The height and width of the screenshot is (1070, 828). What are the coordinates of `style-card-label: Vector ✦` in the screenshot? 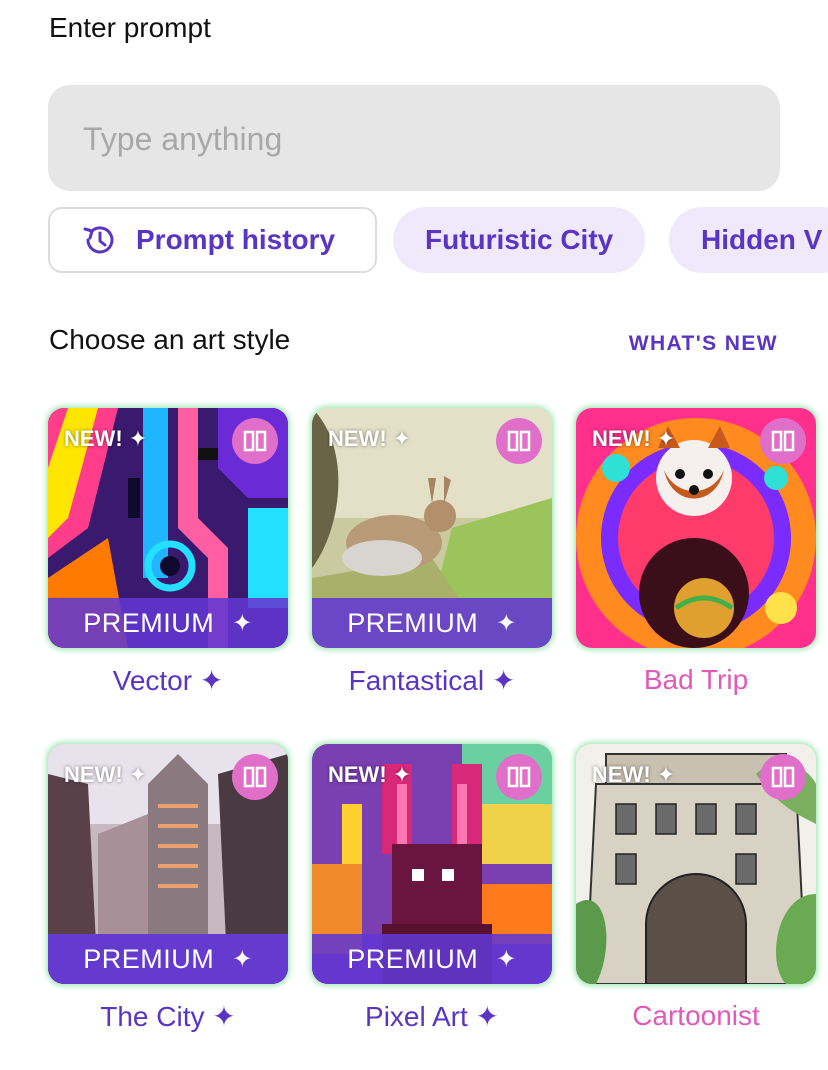 It's located at (168, 680).